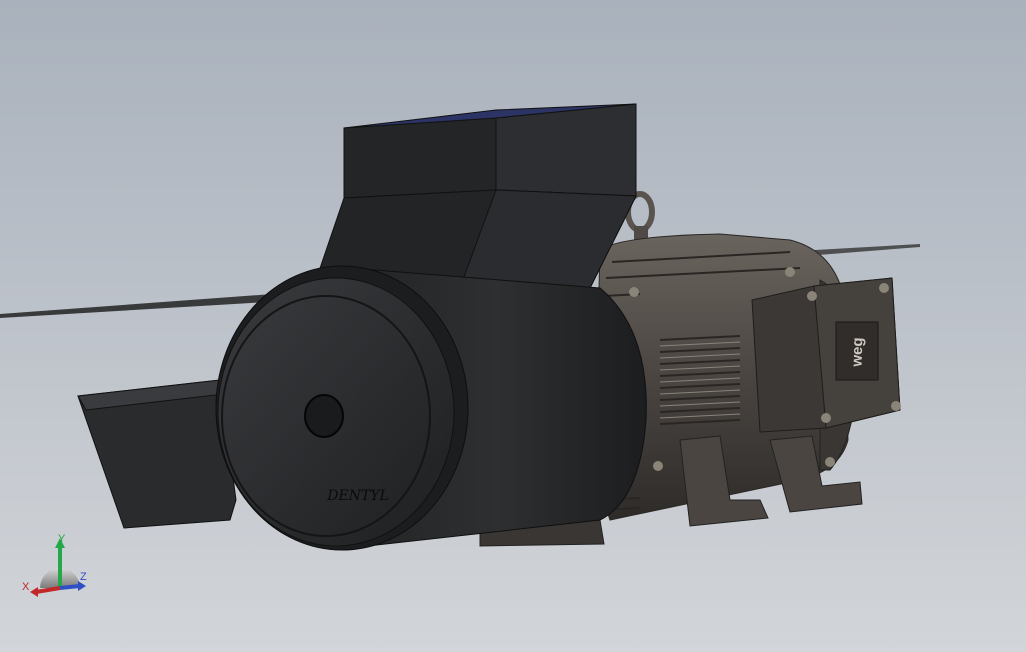 The image size is (1026, 652). Describe the element at coordinates (26, 587) in the screenshot. I see `x-axis-label: X` at that location.